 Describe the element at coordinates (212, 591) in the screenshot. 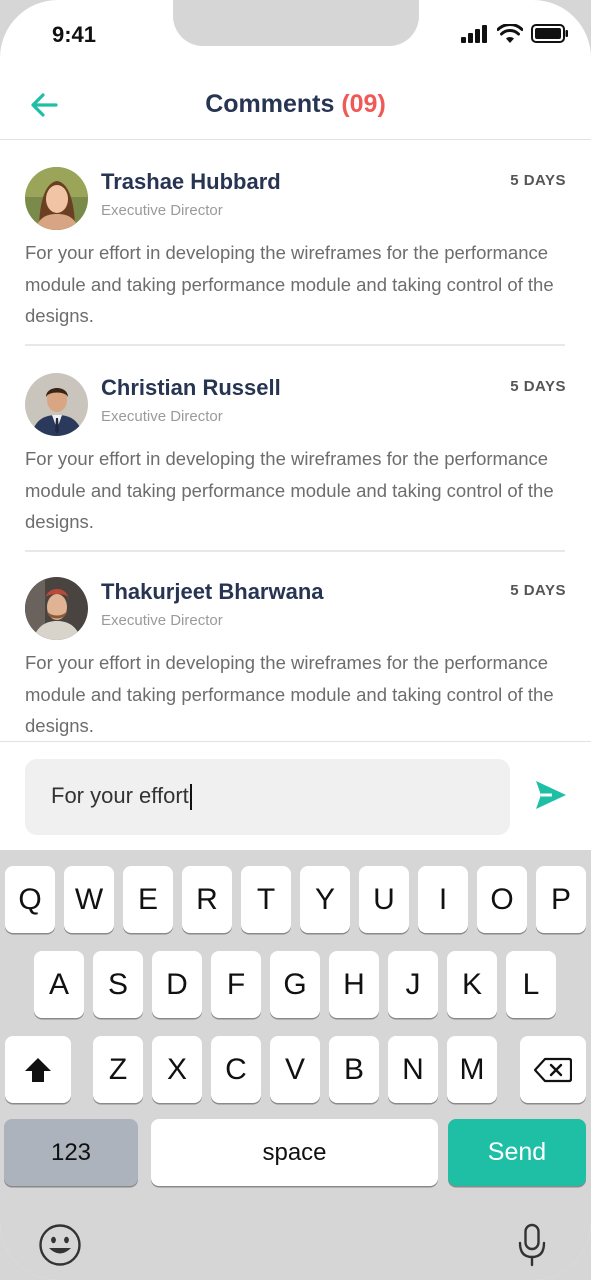

I see `comment-author: Thakurjeet Bharwana` at that location.